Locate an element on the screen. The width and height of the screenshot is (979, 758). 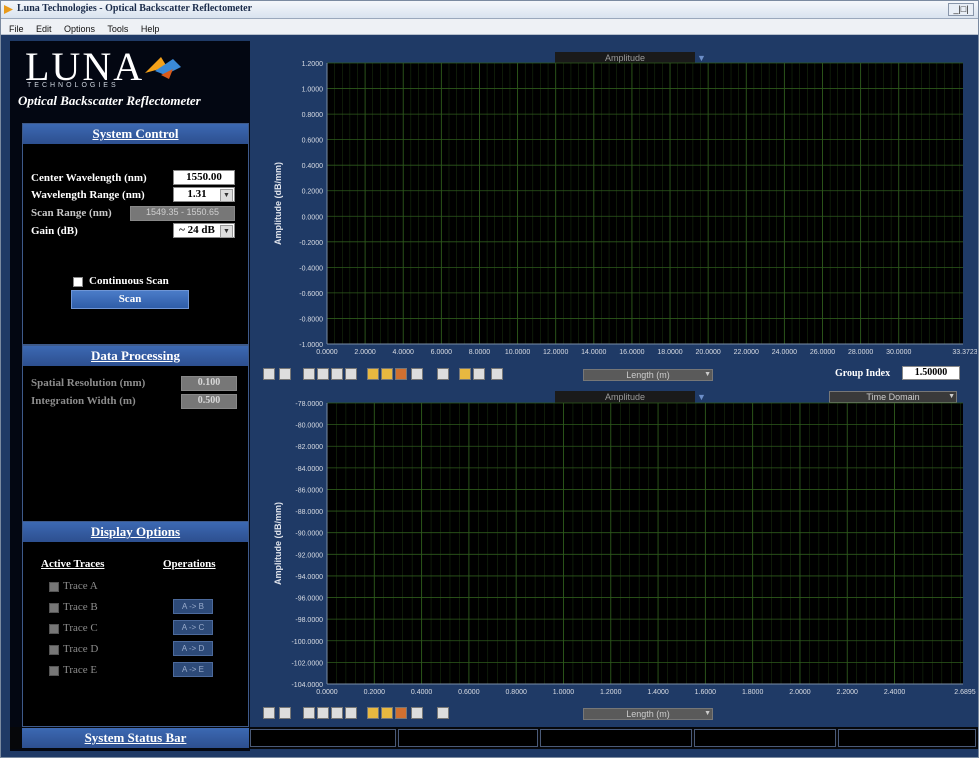
operations-label: Operations is located at coordinates (189, 564).